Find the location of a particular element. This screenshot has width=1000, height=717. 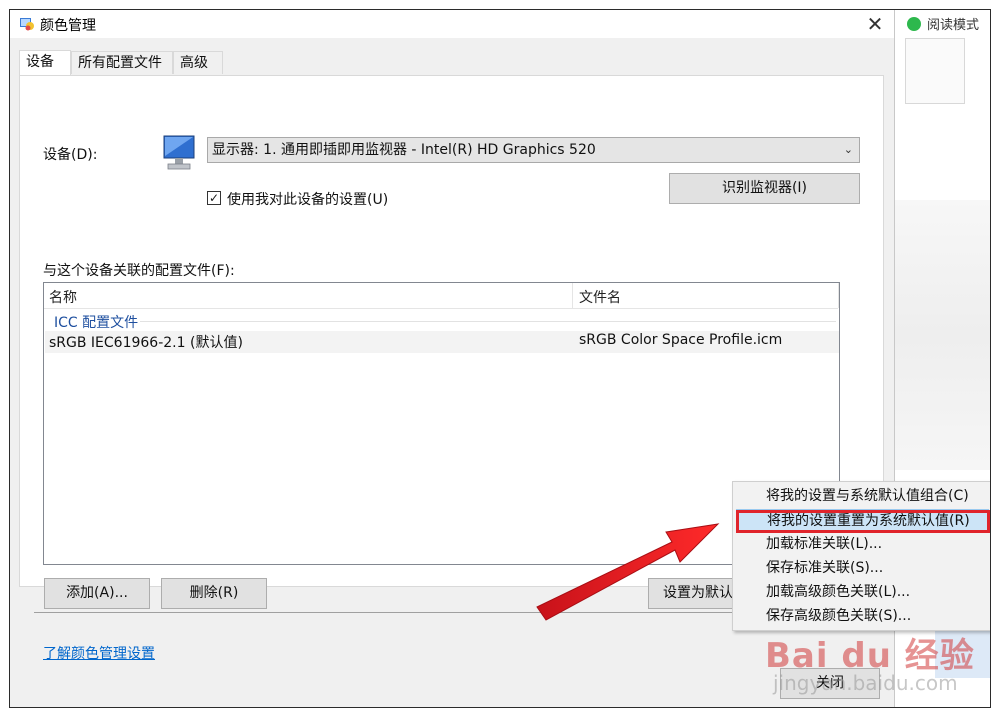

baidu-watermark: Bai du 经验 jingyan.baidu.com is located at coordinates (869, 663).